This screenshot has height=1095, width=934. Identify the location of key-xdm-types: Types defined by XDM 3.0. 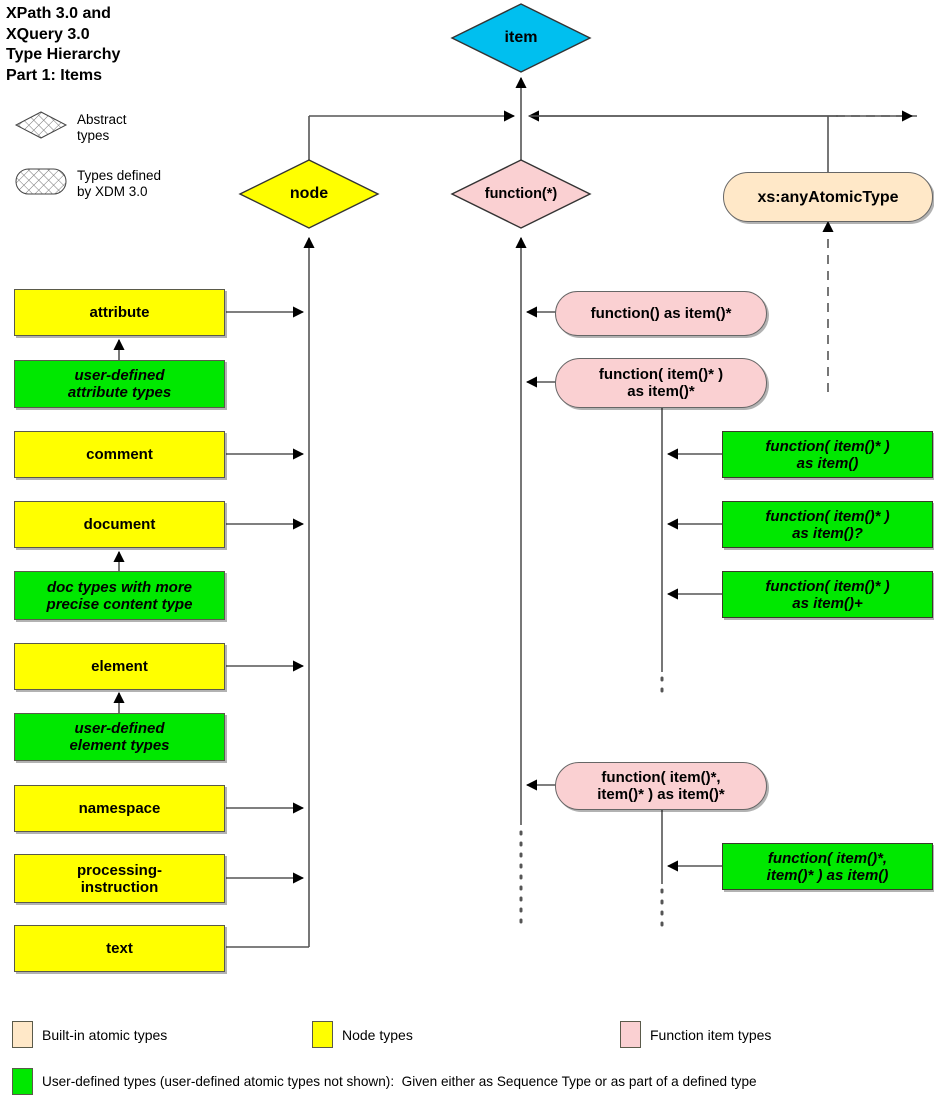
(87, 183).